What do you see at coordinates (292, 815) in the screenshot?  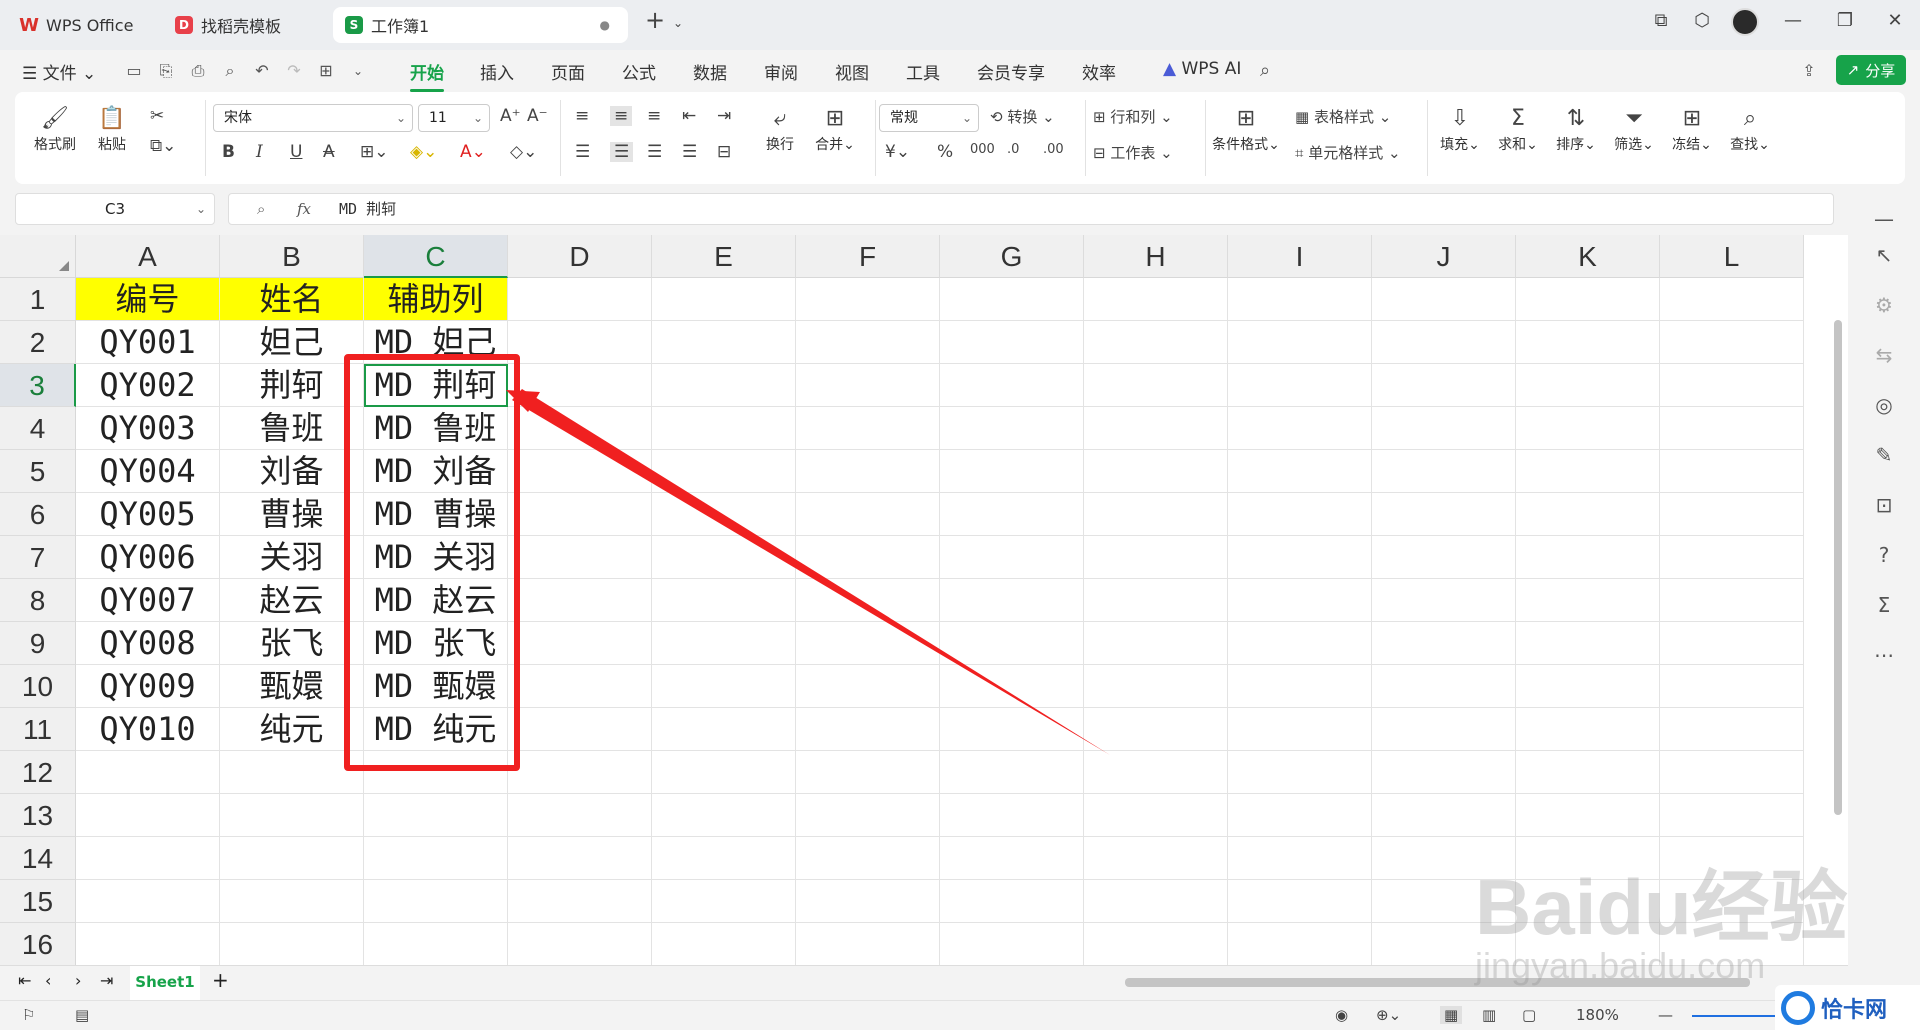 I see `cell-b13` at bounding box center [292, 815].